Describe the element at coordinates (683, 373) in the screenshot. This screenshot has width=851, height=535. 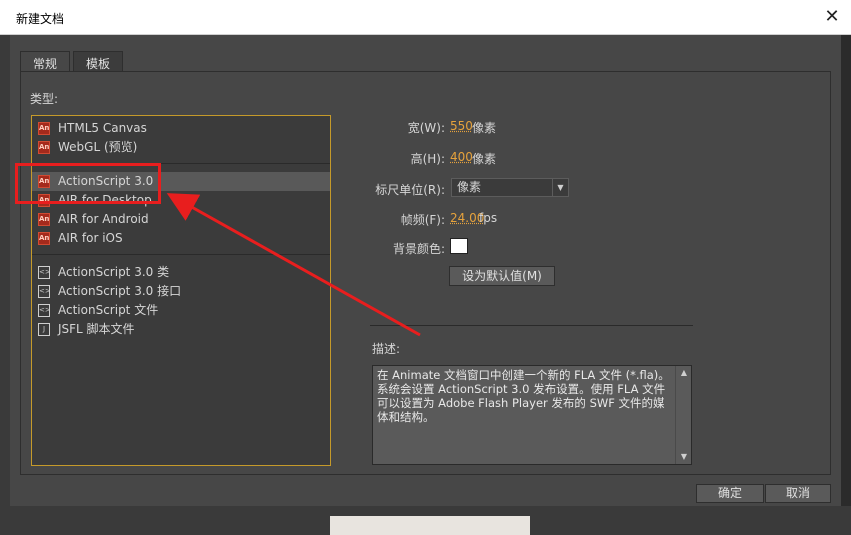
I see `scroll-up-icon: ▲` at that location.